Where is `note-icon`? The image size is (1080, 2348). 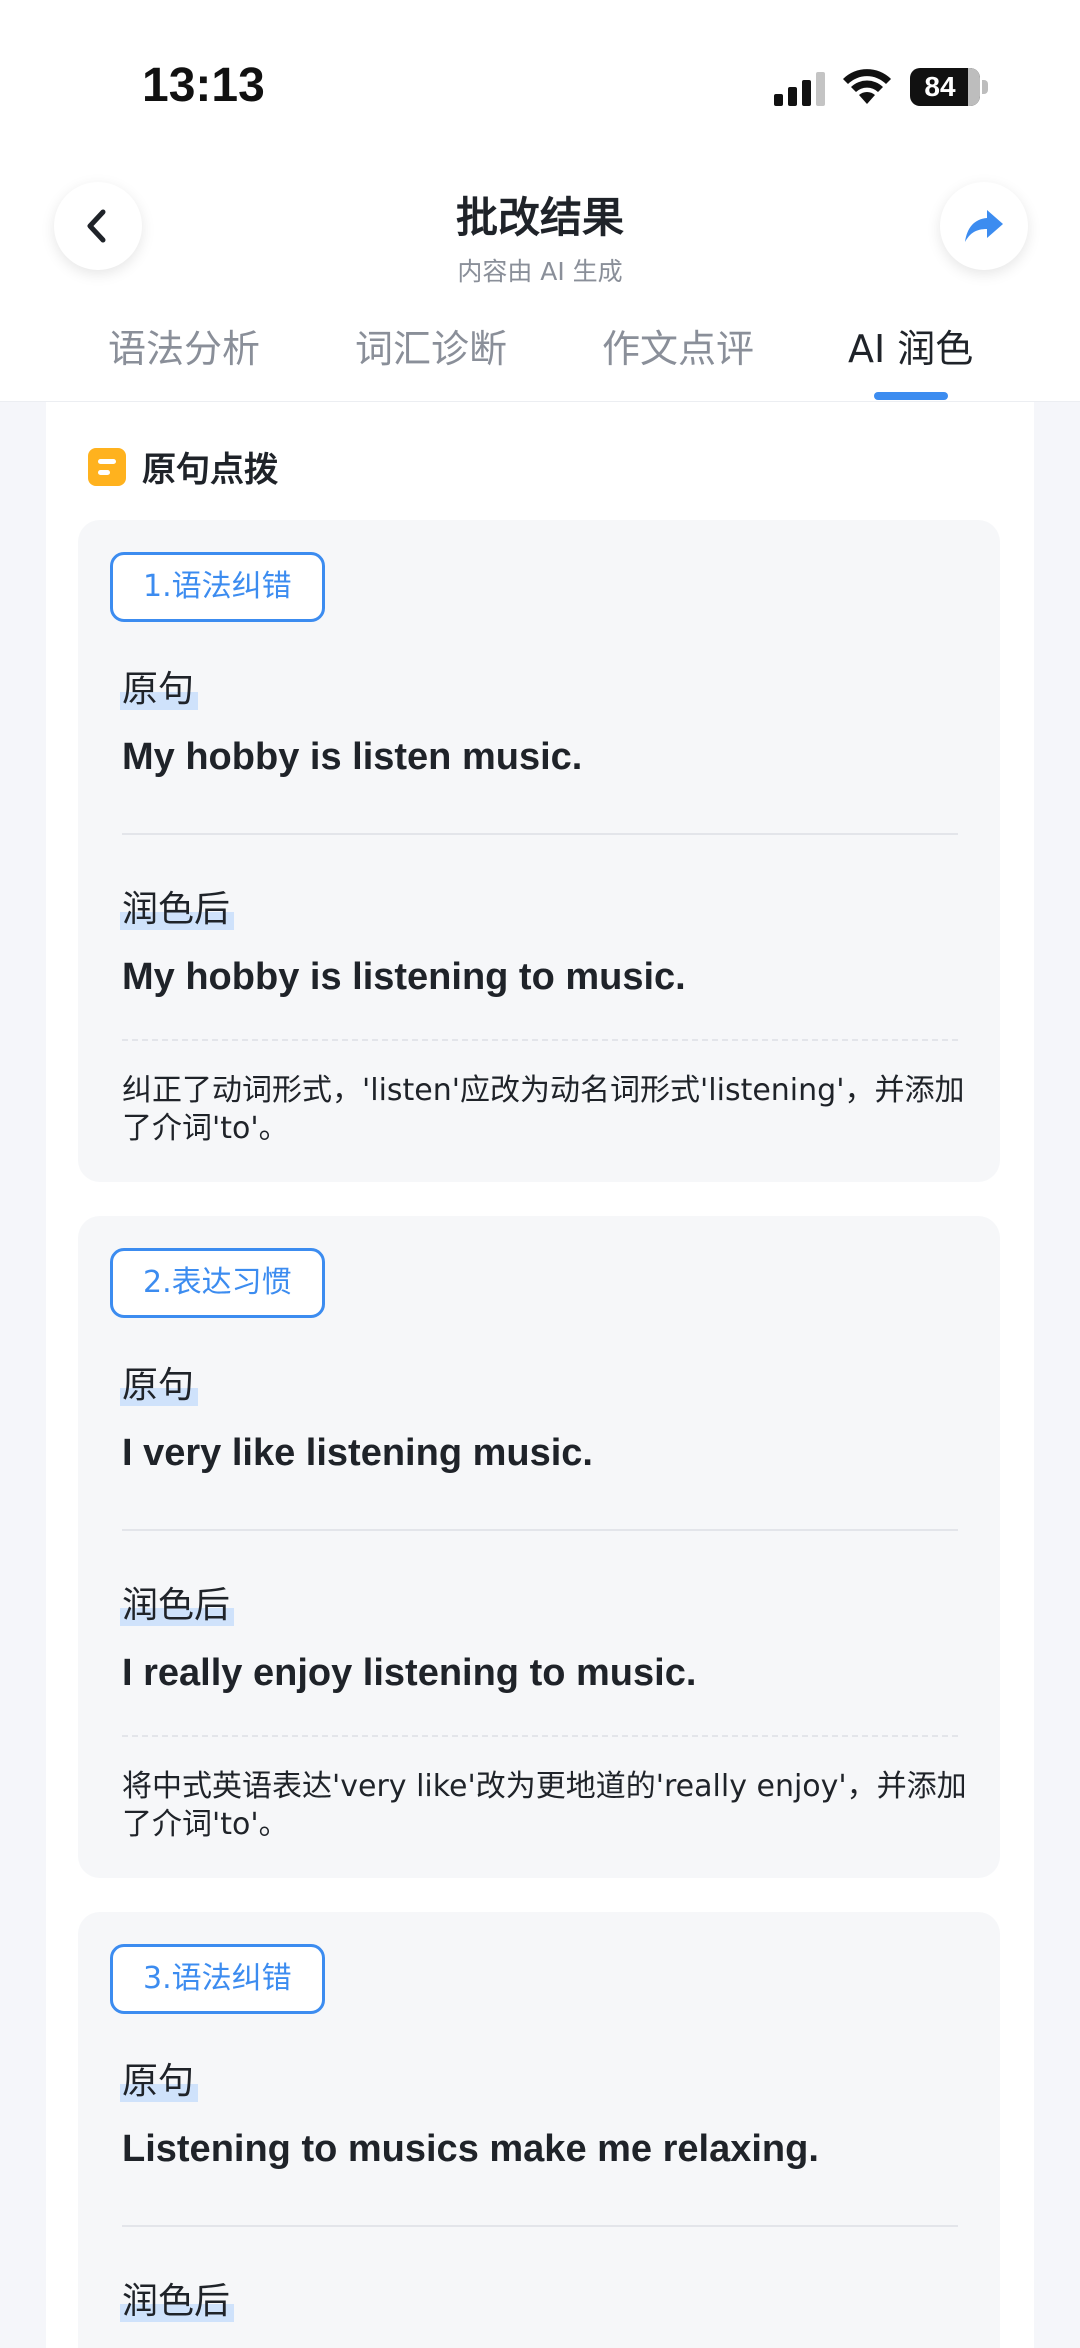
note-icon is located at coordinates (107, 466).